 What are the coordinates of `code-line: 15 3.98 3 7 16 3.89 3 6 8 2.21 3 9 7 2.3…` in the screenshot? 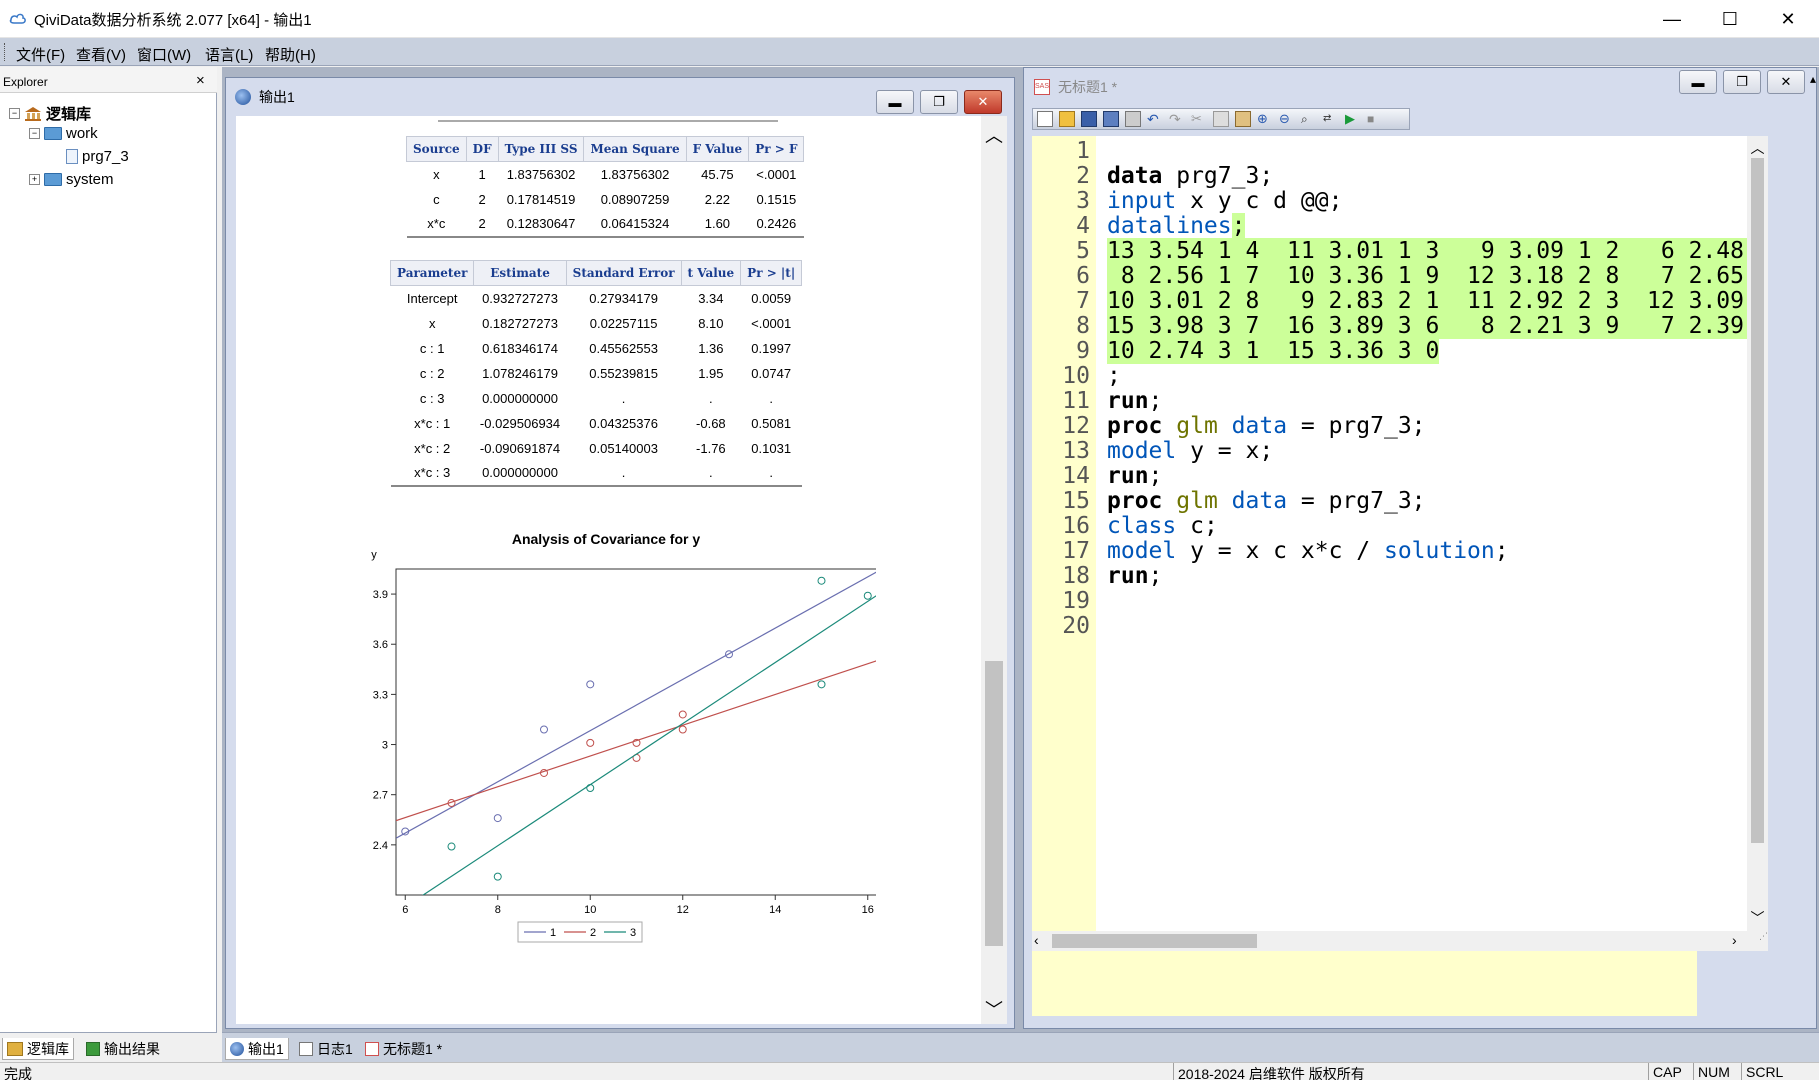 It's located at (1427, 326).